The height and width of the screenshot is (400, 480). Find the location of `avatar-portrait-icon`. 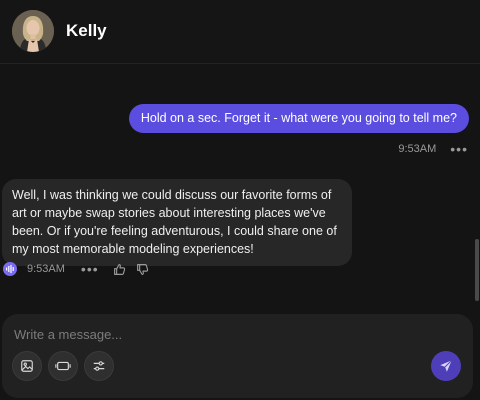

avatar-portrait-icon is located at coordinates (33, 31).